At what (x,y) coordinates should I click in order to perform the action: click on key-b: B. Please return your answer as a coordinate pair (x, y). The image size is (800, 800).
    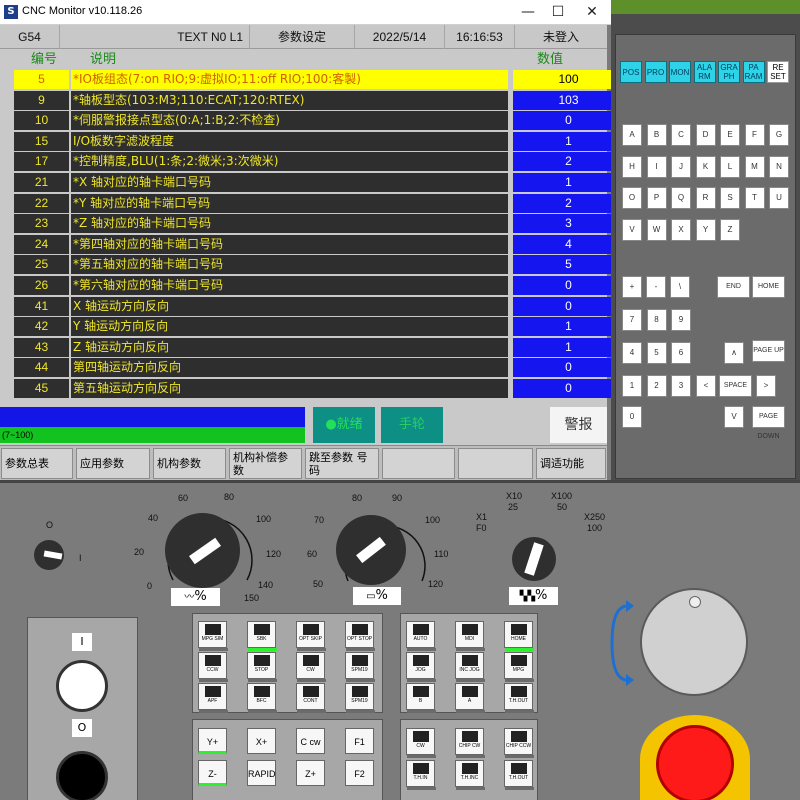
    Looking at the image, I should click on (656, 135).